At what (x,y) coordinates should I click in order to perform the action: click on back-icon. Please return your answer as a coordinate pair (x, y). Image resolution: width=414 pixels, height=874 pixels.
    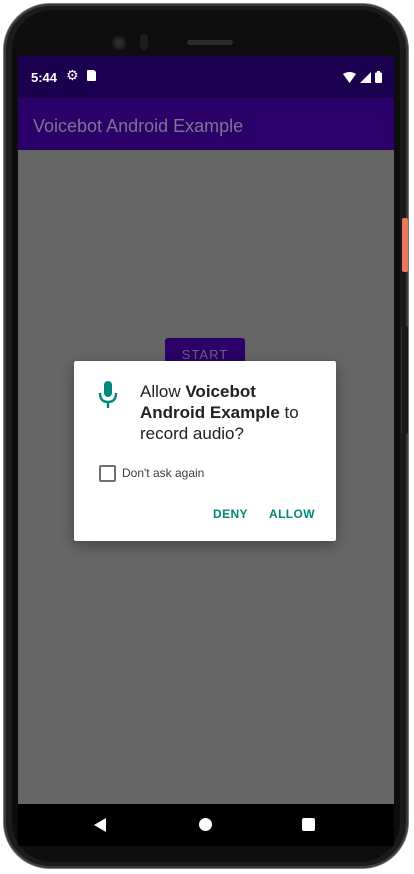
    Looking at the image, I should click on (100, 825).